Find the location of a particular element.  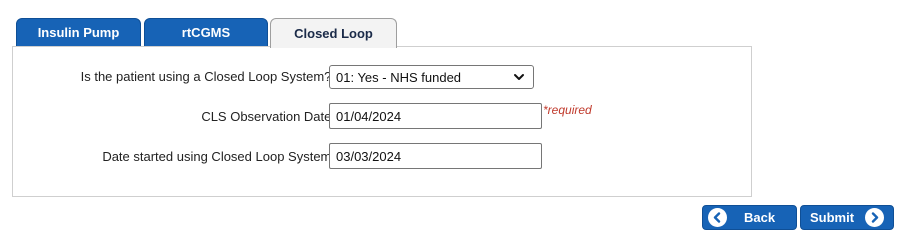

cls-question-select: 01: Yes - NHS funded is located at coordinates (431, 77).